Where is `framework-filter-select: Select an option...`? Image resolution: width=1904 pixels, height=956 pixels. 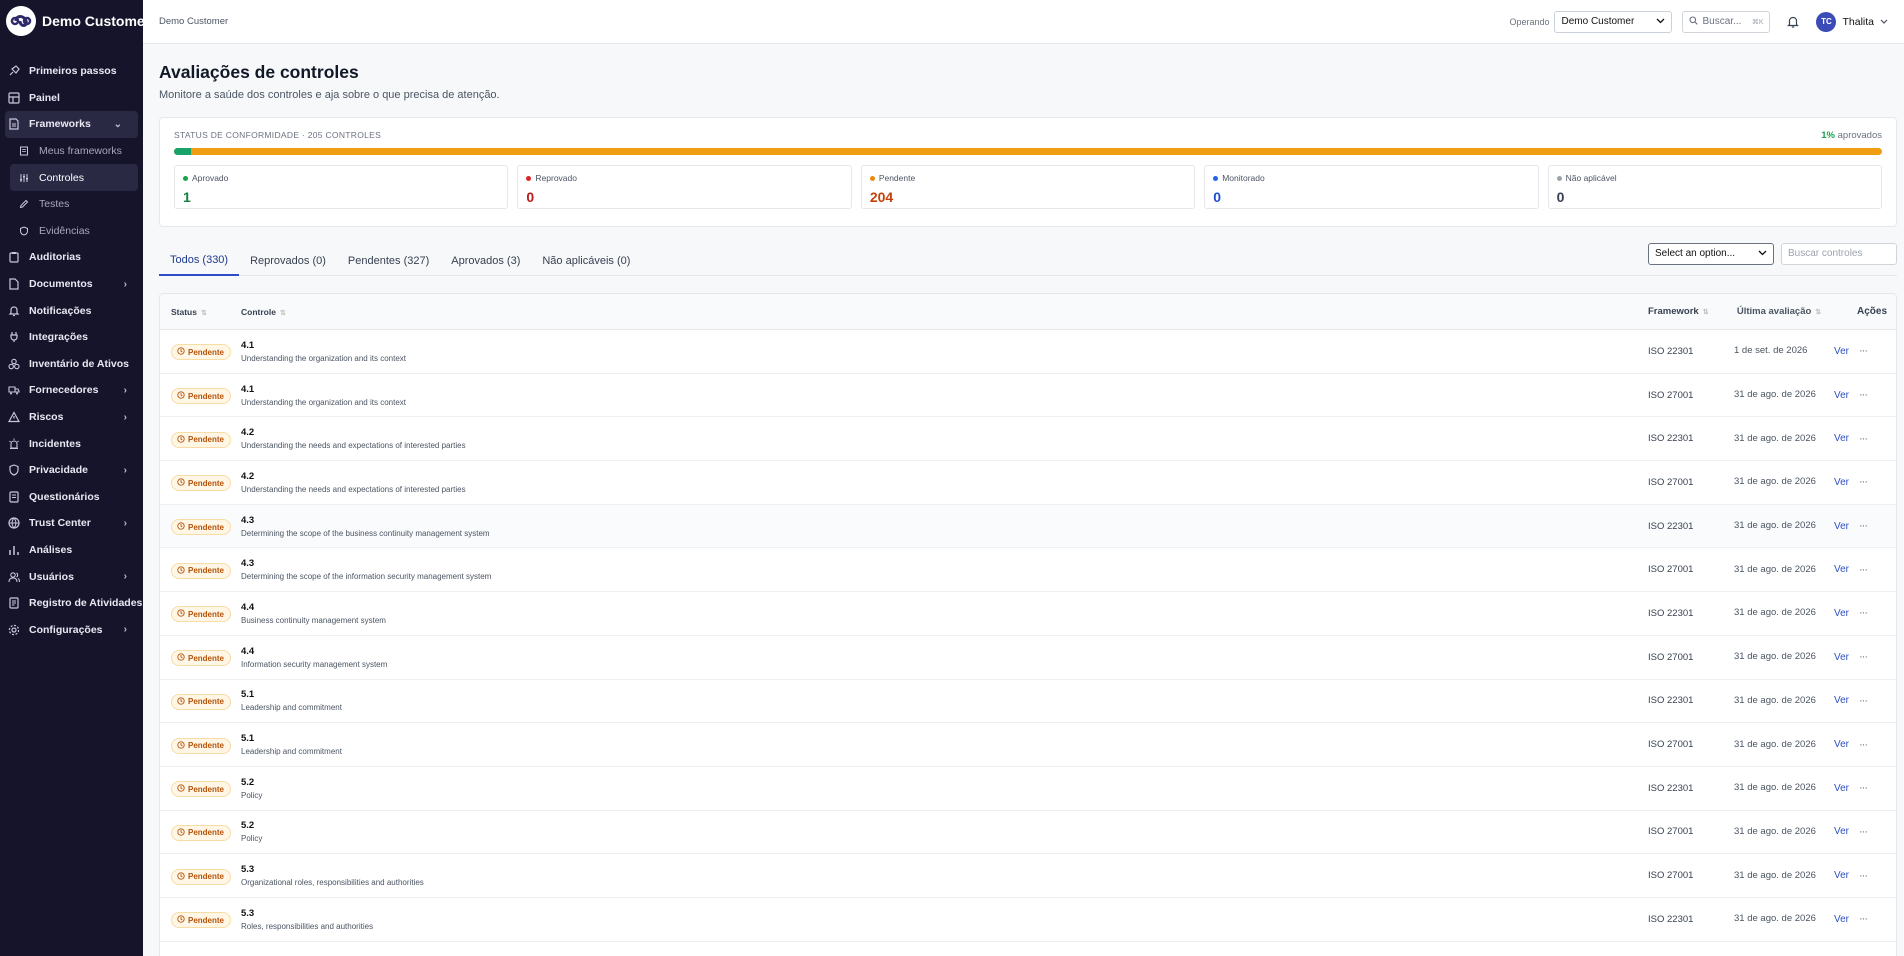 framework-filter-select: Select an option... is located at coordinates (1711, 253).